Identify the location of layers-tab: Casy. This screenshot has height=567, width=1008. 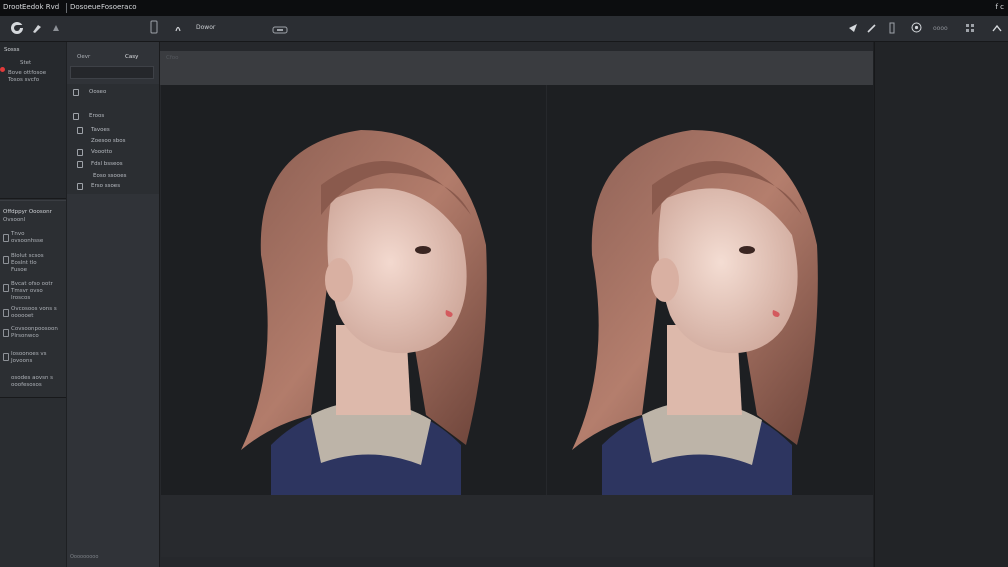
(131, 57).